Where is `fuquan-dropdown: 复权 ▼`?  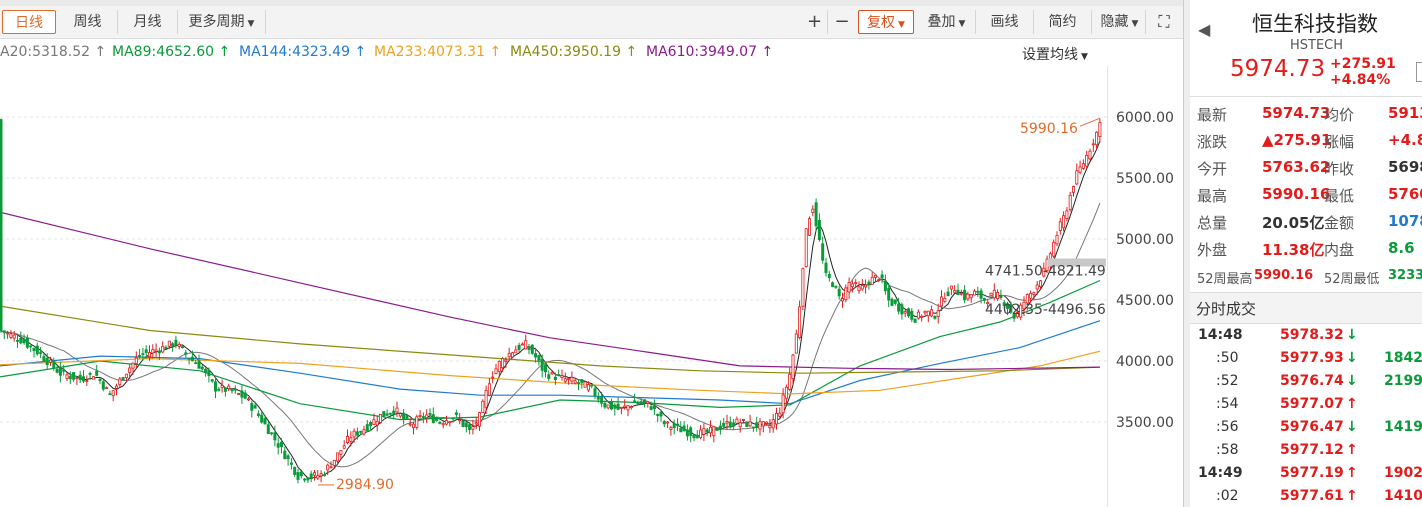
fuquan-dropdown: 复权 ▼ is located at coordinates (886, 22).